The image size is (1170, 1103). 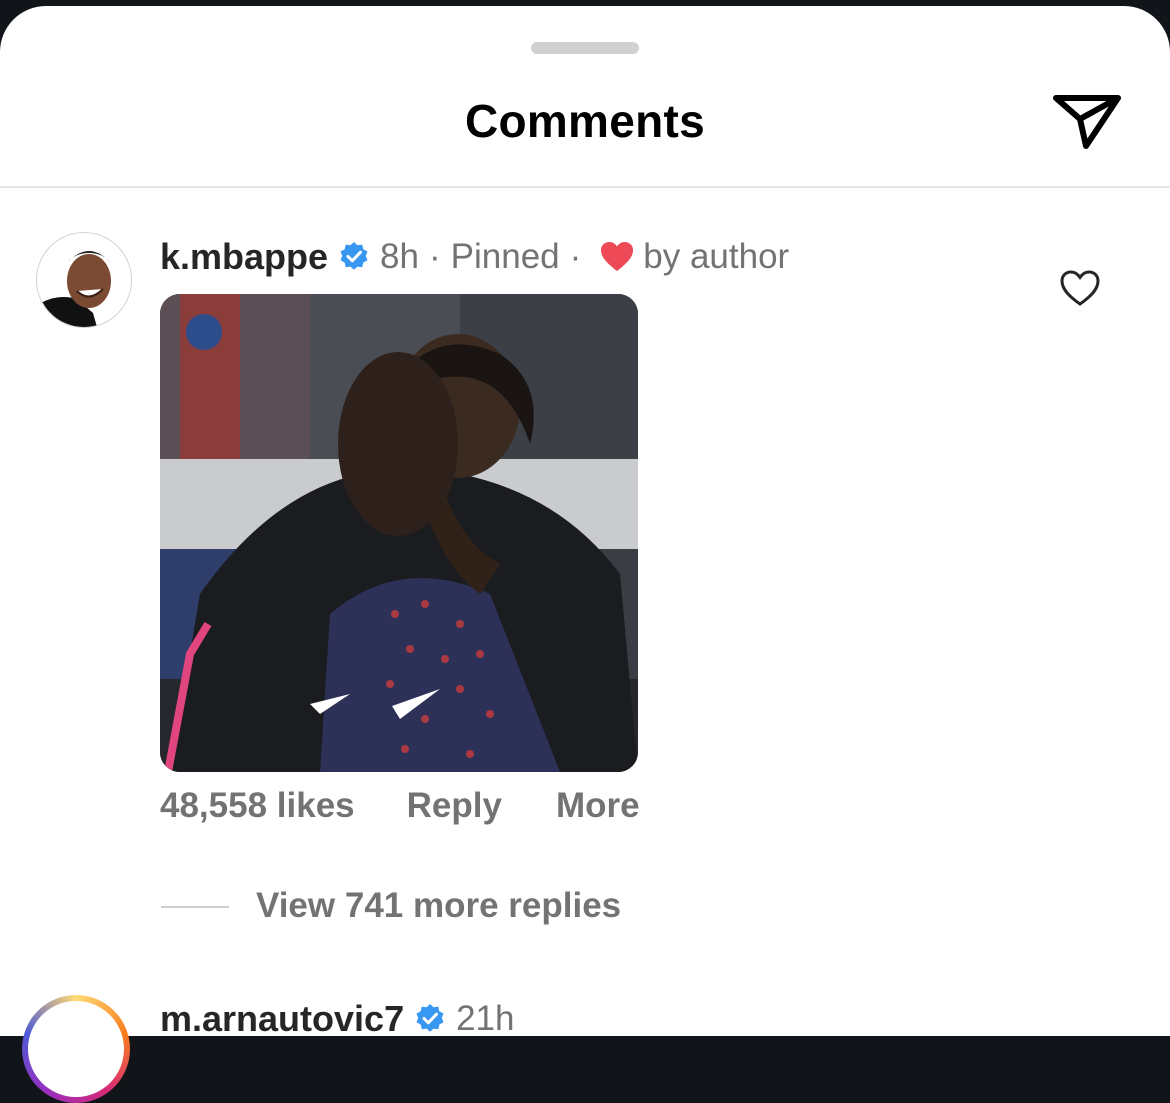 What do you see at coordinates (585, 48) in the screenshot?
I see `sheet-grabber` at bounding box center [585, 48].